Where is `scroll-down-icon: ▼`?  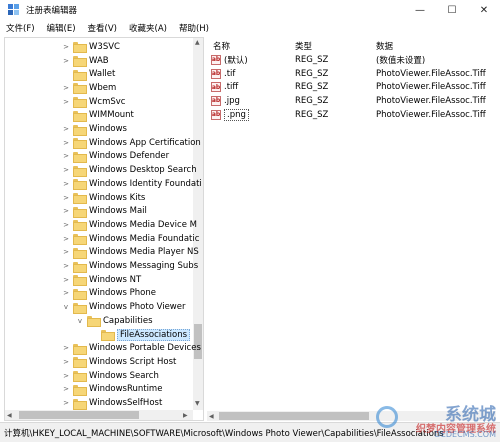
scroll-down-icon: ▼ is located at coordinates (197, 403).